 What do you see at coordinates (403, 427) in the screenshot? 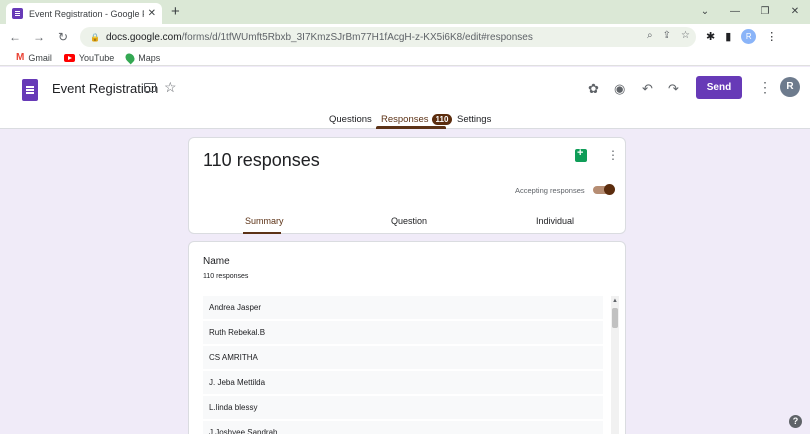
I see `list-item: J.Joshyee Sandrah` at bounding box center [403, 427].